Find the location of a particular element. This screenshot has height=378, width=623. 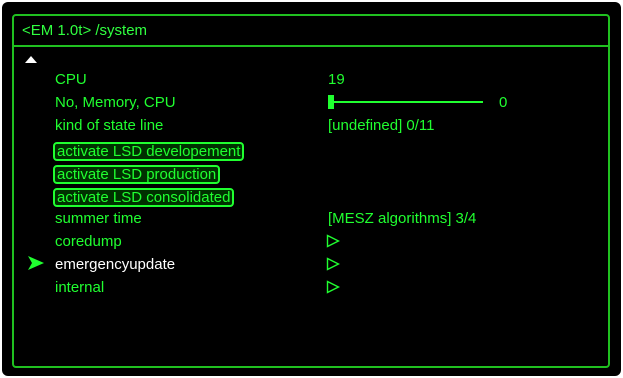

button-label: activate LSD production is located at coordinates (137, 174).